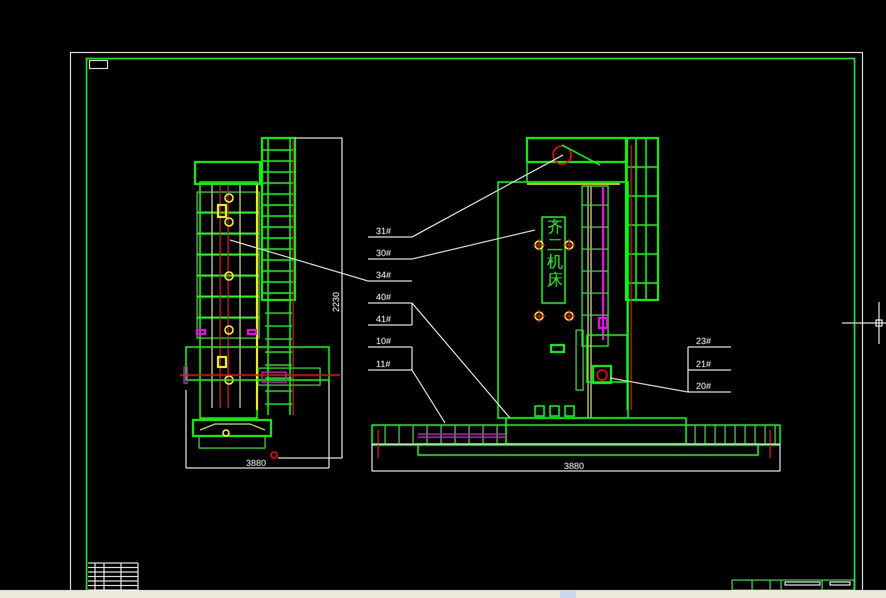  What do you see at coordinates (568, 594) in the screenshot?
I see `toolbar-button` at bounding box center [568, 594].